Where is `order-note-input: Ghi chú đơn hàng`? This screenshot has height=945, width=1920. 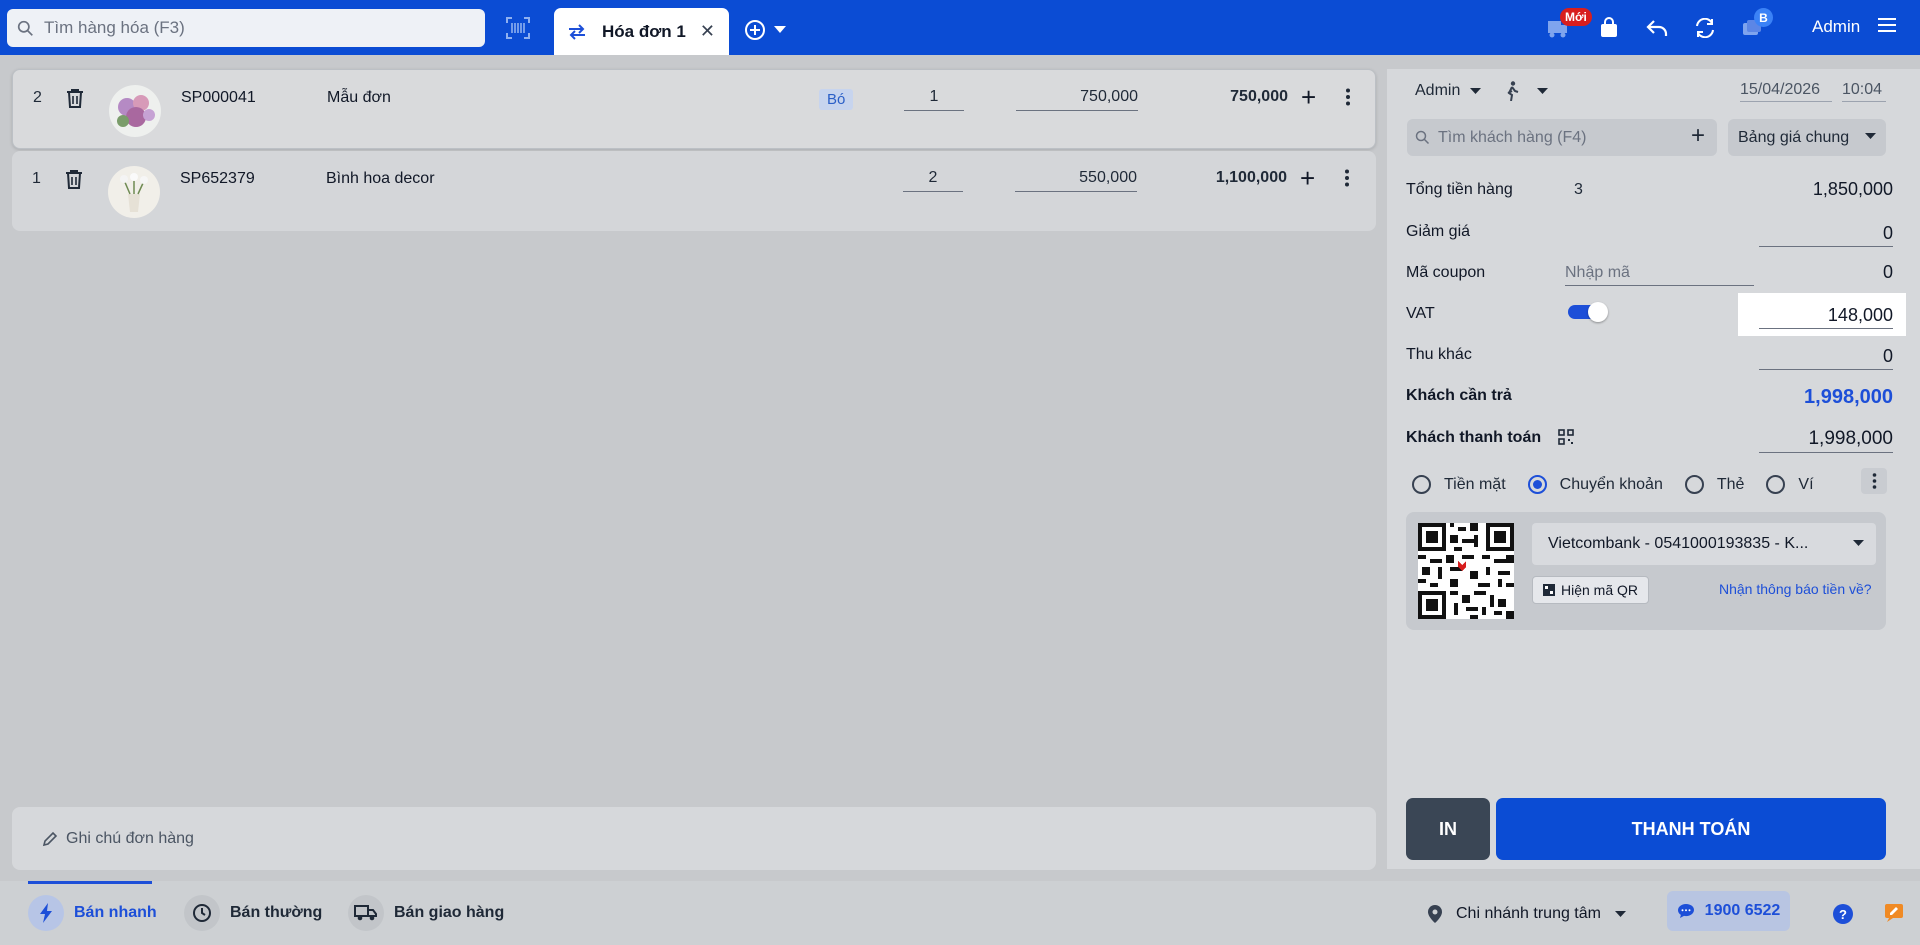 order-note-input: Ghi chú đơn hàng is located at coordinates (694, 838).